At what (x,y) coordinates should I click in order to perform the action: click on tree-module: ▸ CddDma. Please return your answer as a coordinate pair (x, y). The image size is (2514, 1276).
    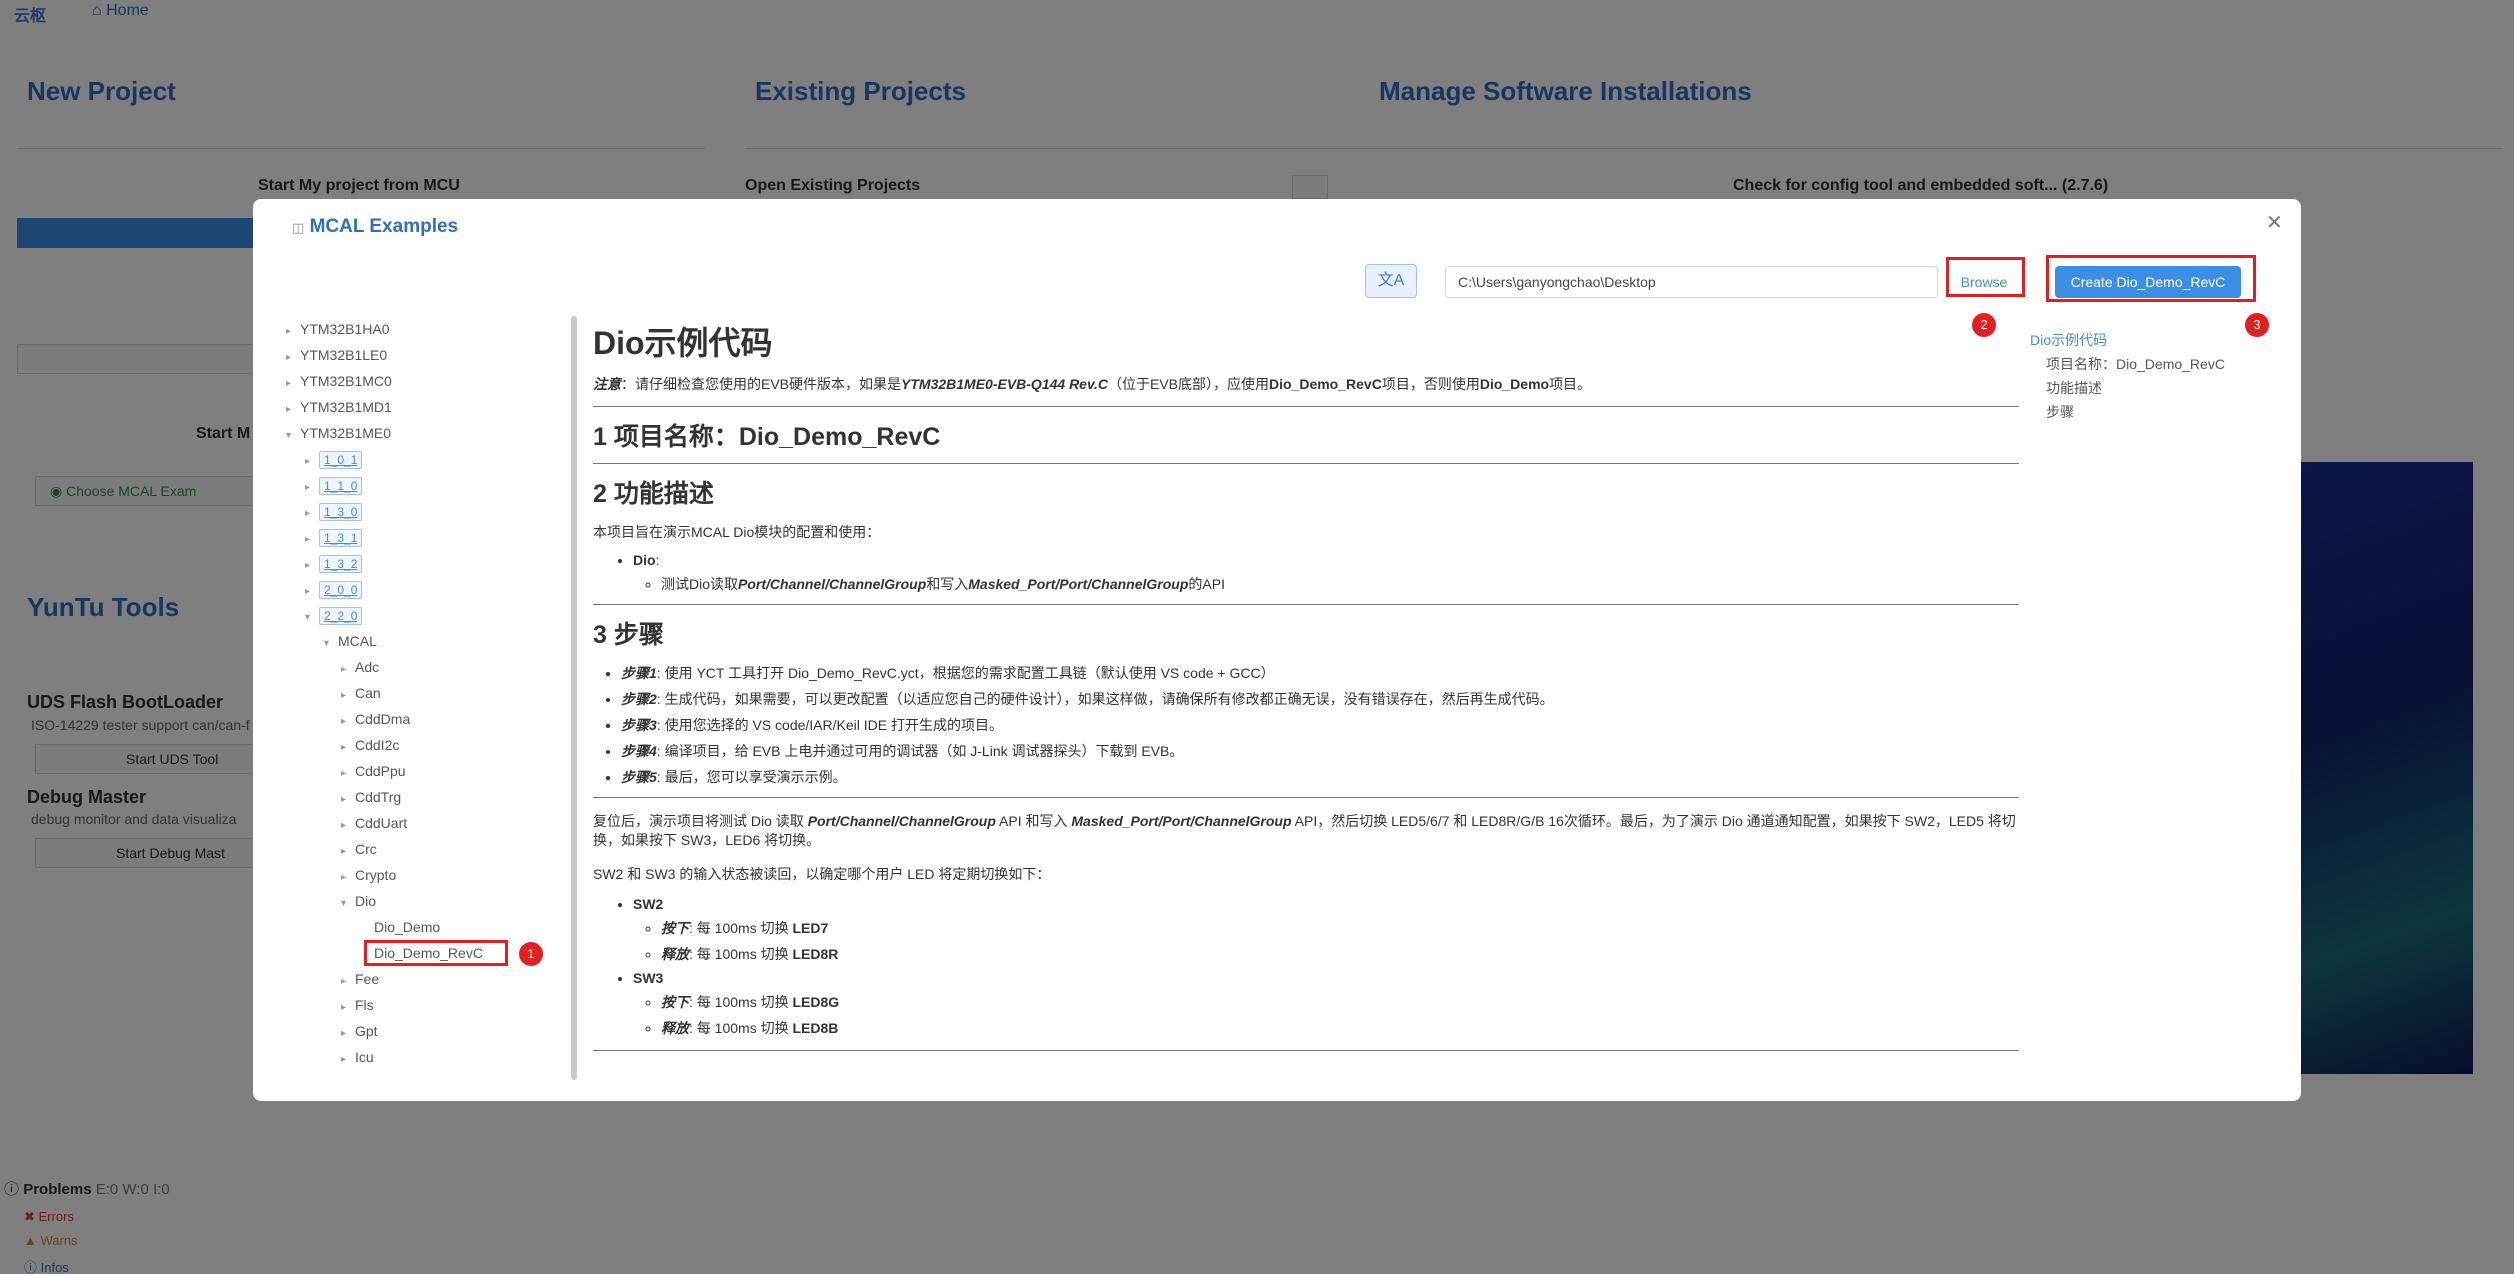
    Looking at the image, I should click on (375, 719).